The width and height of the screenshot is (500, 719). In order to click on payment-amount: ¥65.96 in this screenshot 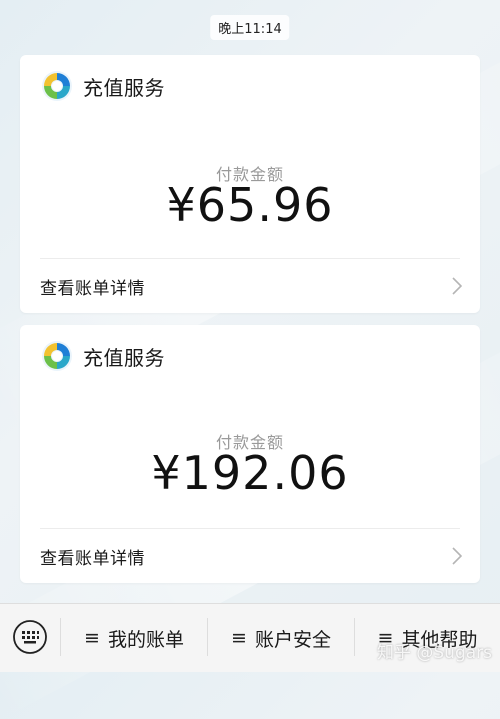, I will do `click(250, 205)`.